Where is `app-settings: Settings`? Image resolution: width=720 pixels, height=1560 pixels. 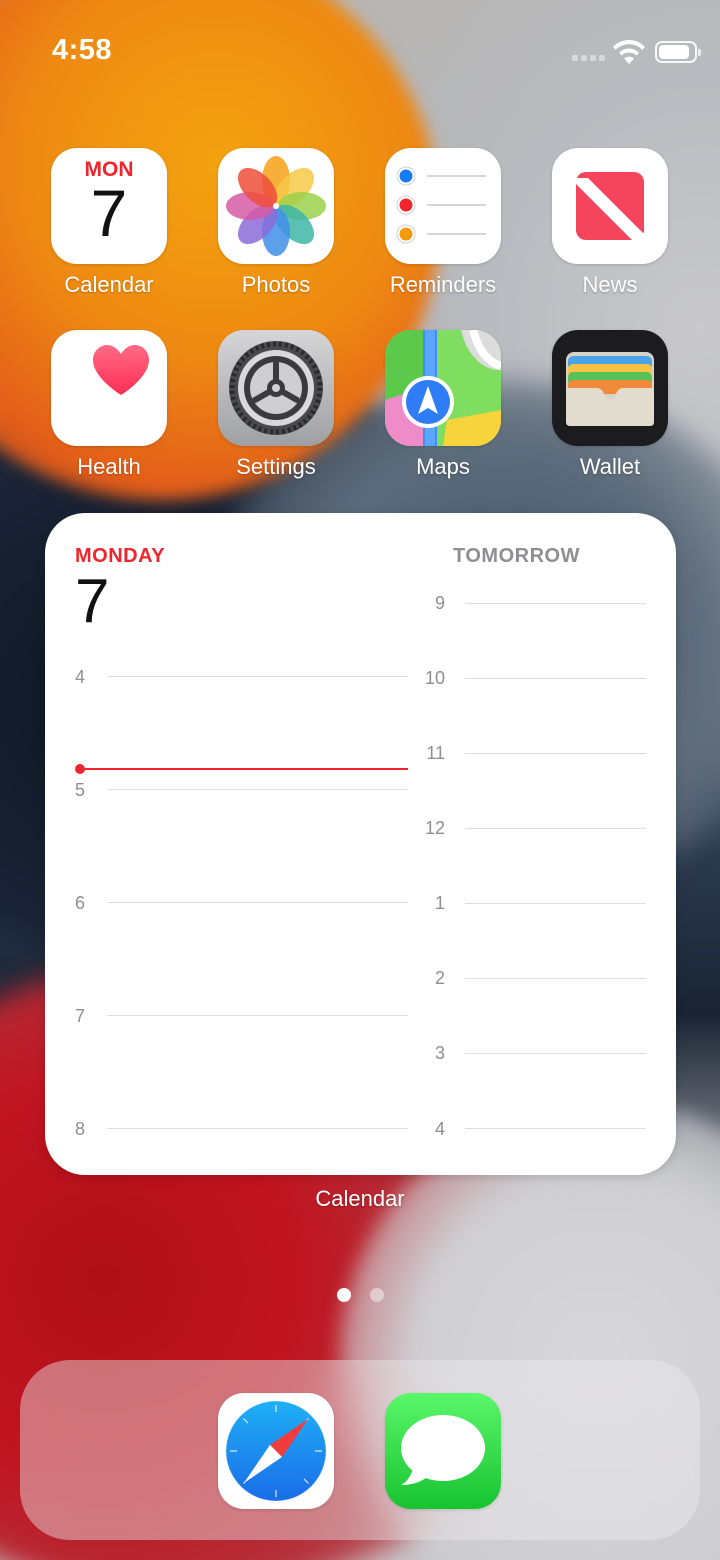
app-settings: Settings is located at coordinates (276, 405).